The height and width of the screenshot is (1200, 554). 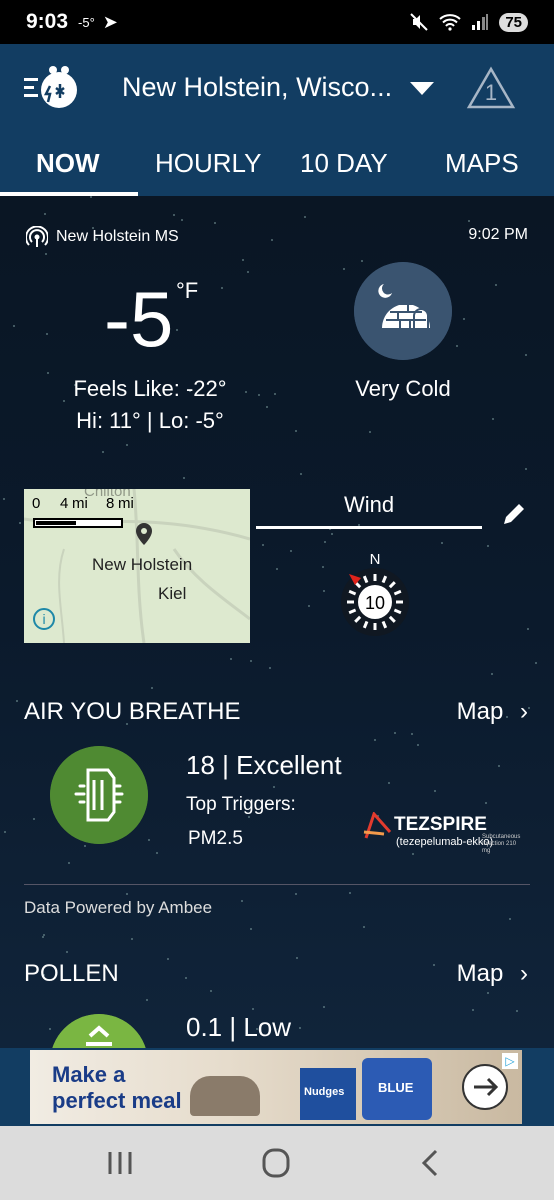 I want to click on top-triggers-label: Top Triggers:, so click(x=241, y=804).